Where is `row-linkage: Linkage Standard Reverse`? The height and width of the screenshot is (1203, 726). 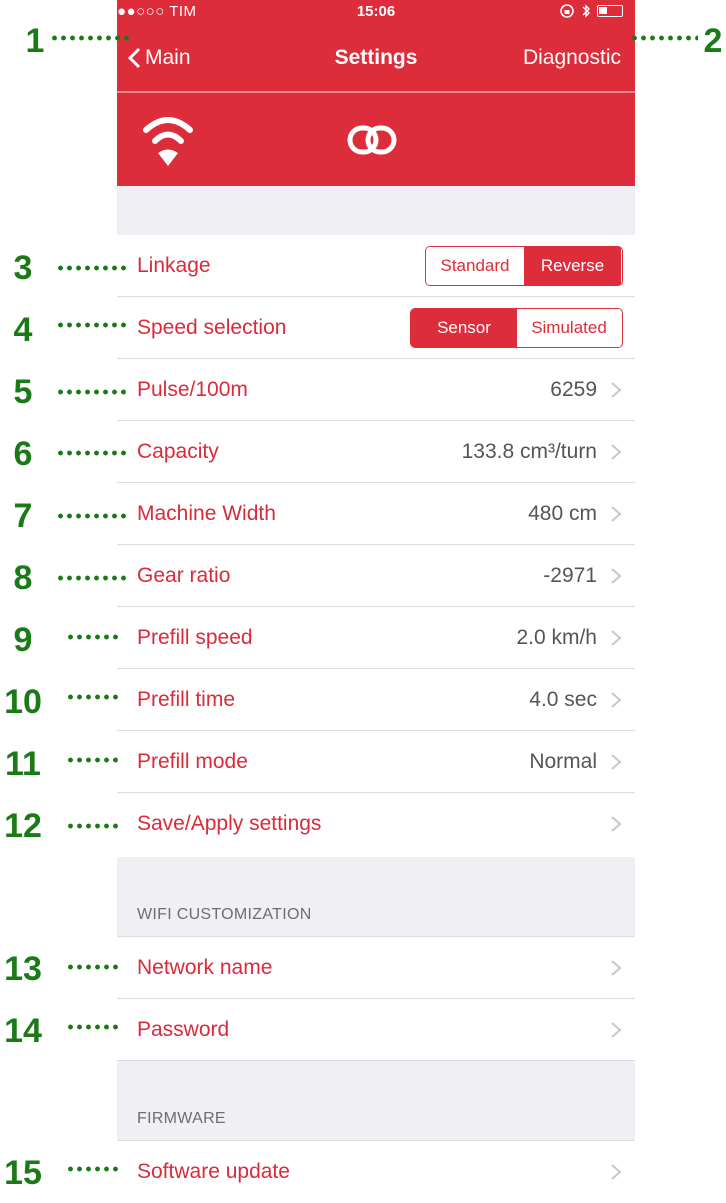
row-linkage: Linkage Standard Reverse is located at coordinates (376, 266).